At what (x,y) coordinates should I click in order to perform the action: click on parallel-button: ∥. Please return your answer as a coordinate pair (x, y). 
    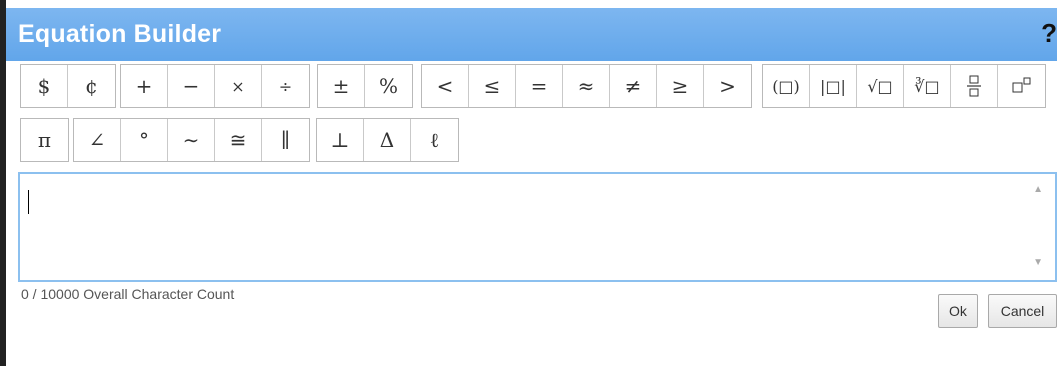
    Looking at the image, I should click on (285, 140).